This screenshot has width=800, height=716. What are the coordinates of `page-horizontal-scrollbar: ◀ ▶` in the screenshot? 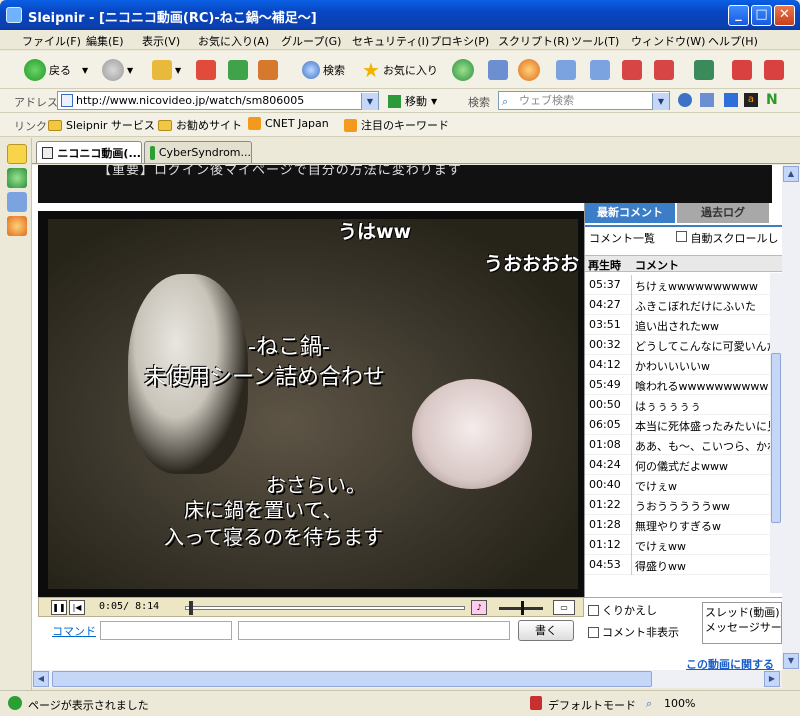 It's located at (407, 679).